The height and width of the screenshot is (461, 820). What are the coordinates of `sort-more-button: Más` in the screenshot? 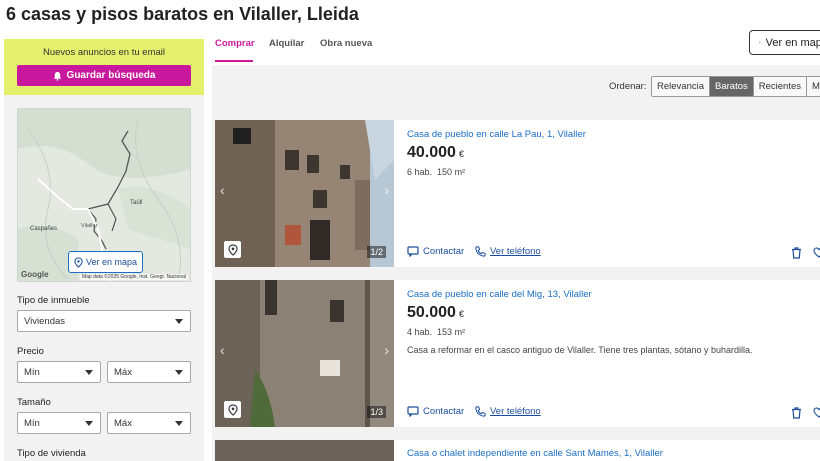 It's located at (813, 86).